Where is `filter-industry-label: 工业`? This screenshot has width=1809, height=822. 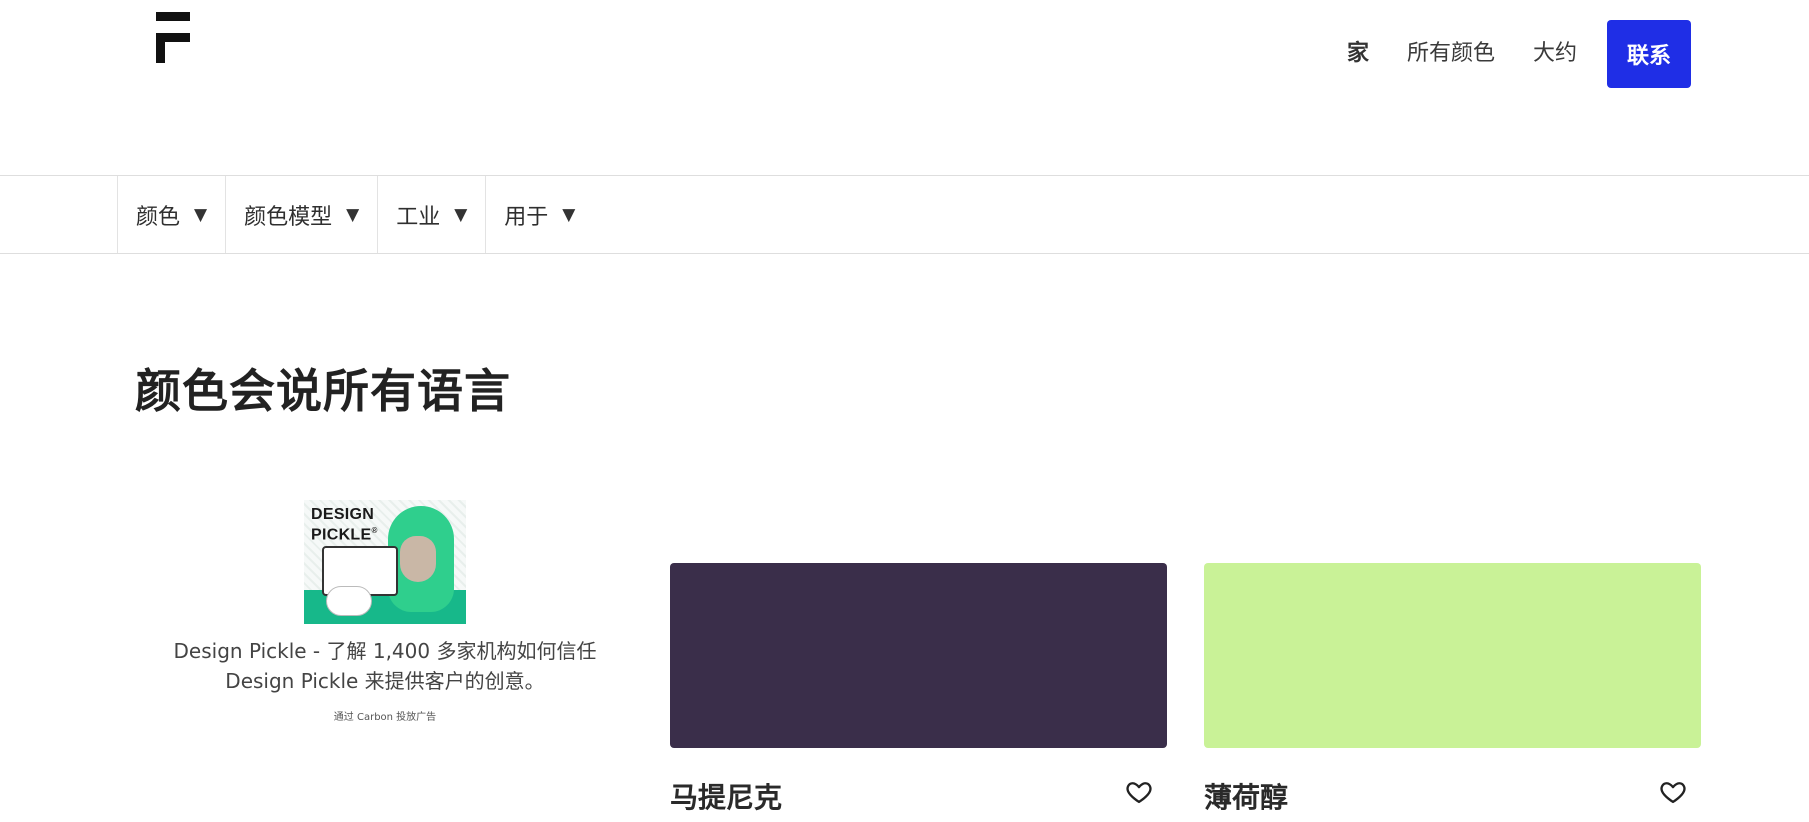 filter-industry-label: 工业 is located at coordinates (418, 217).